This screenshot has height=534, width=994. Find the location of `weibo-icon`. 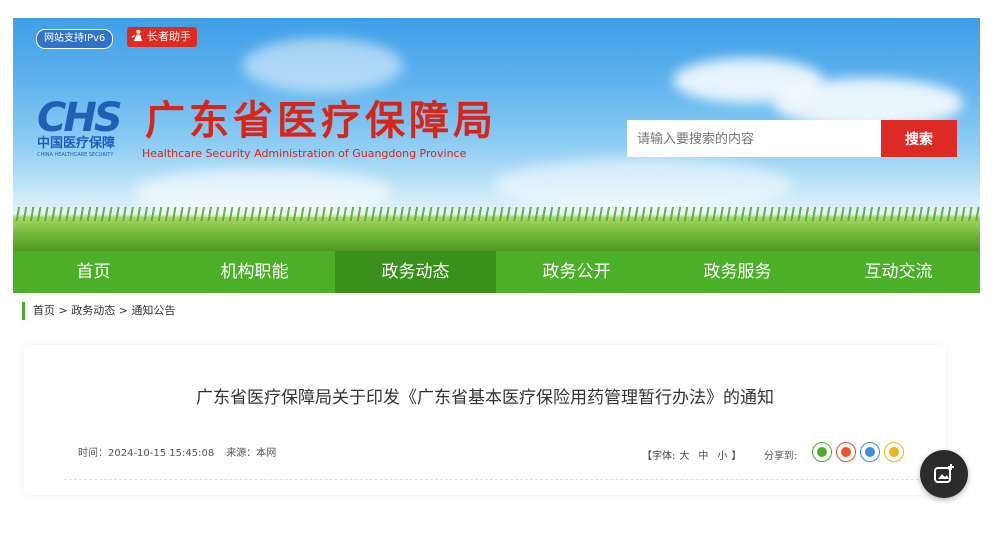

weibo-icon is located at coordinates (846, 452).